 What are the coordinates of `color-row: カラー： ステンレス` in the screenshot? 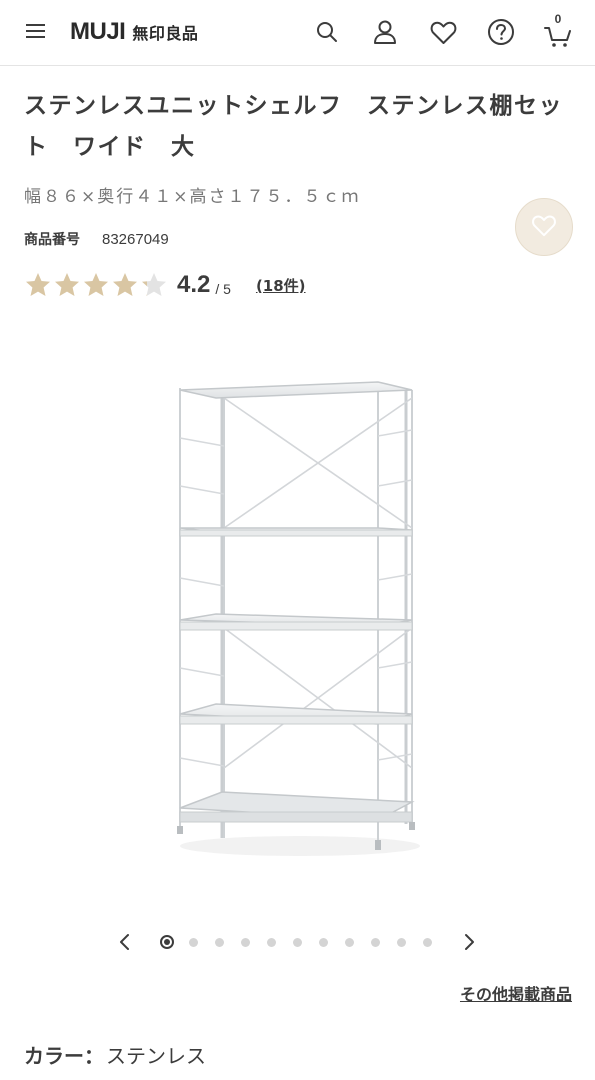 It's located at (115, 1054).